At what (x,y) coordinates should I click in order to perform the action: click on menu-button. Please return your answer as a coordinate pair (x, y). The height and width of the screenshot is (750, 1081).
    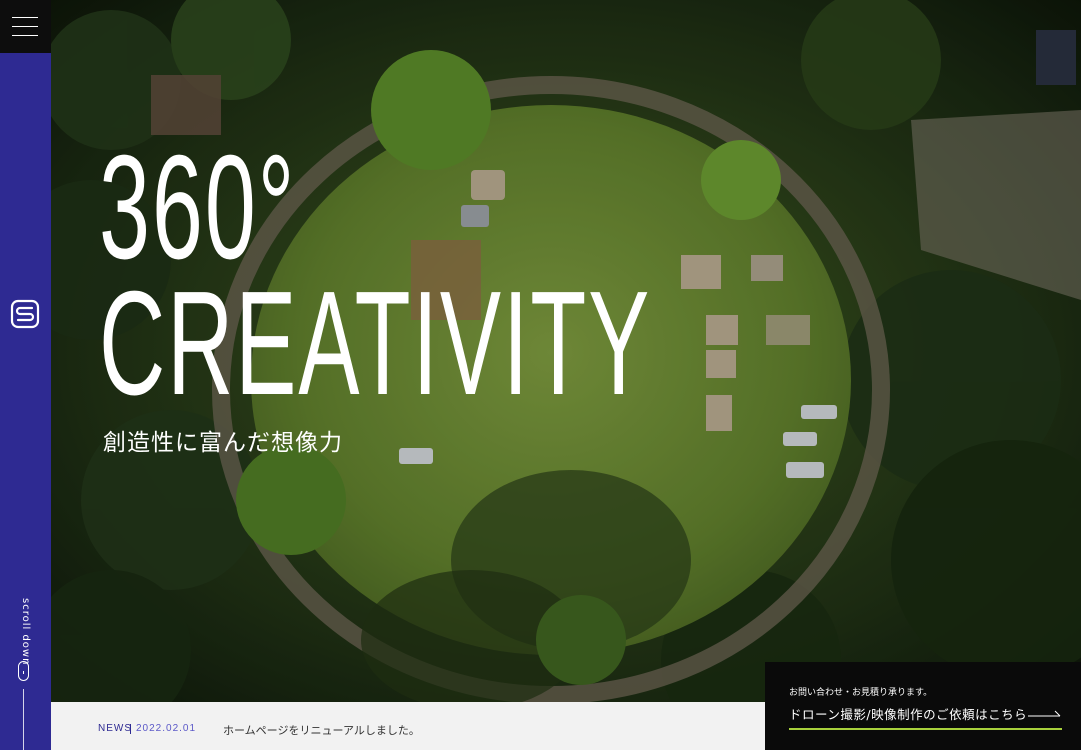
    Looking at the image, I should click on (25, 26).